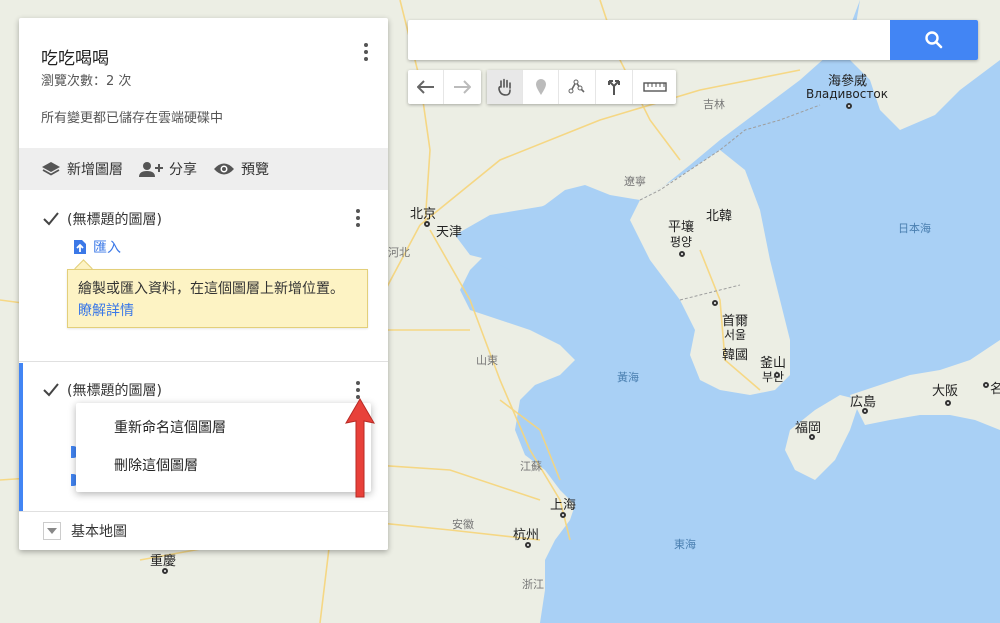 The image size is (1000, 623). Describe the element at coordinates (217, 298) in the screenshot. I see `layer-tooltip: 繪製或匯入資料，在這個圖層上新增位置。 瞭解詳情` at that location.